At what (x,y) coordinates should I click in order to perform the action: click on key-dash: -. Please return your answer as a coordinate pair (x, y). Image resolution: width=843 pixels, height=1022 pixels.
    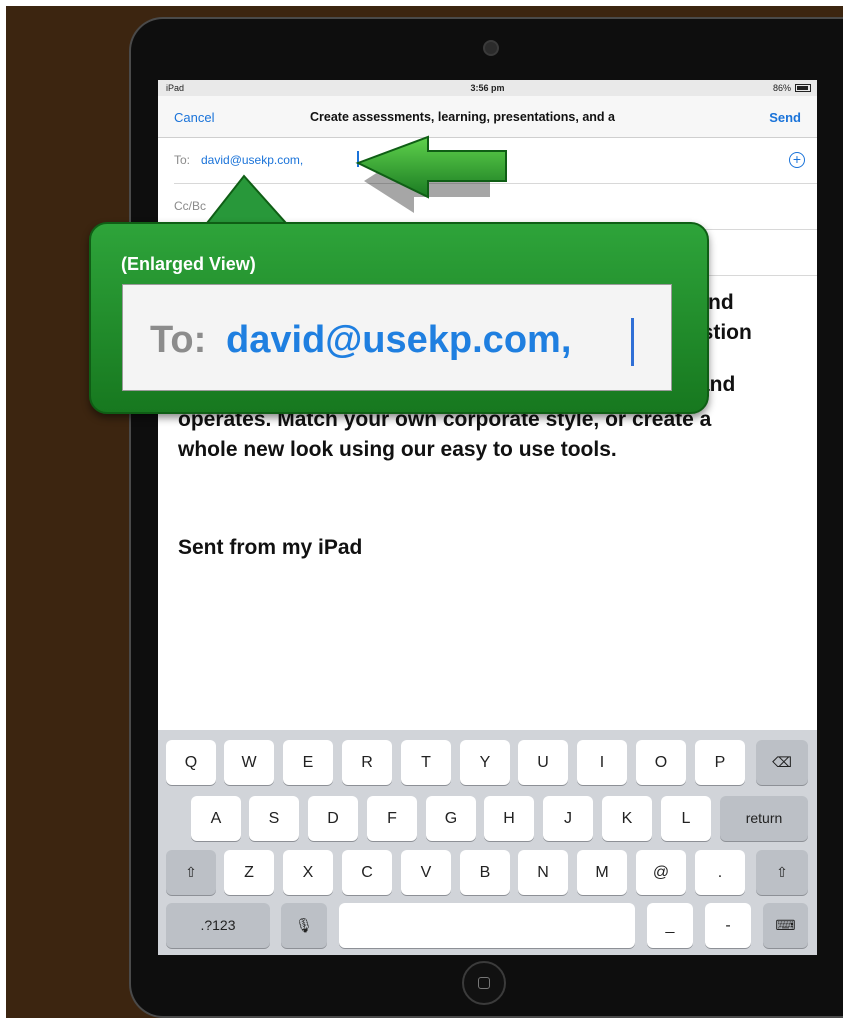
    Looking at the image, I should click on (728, 925).